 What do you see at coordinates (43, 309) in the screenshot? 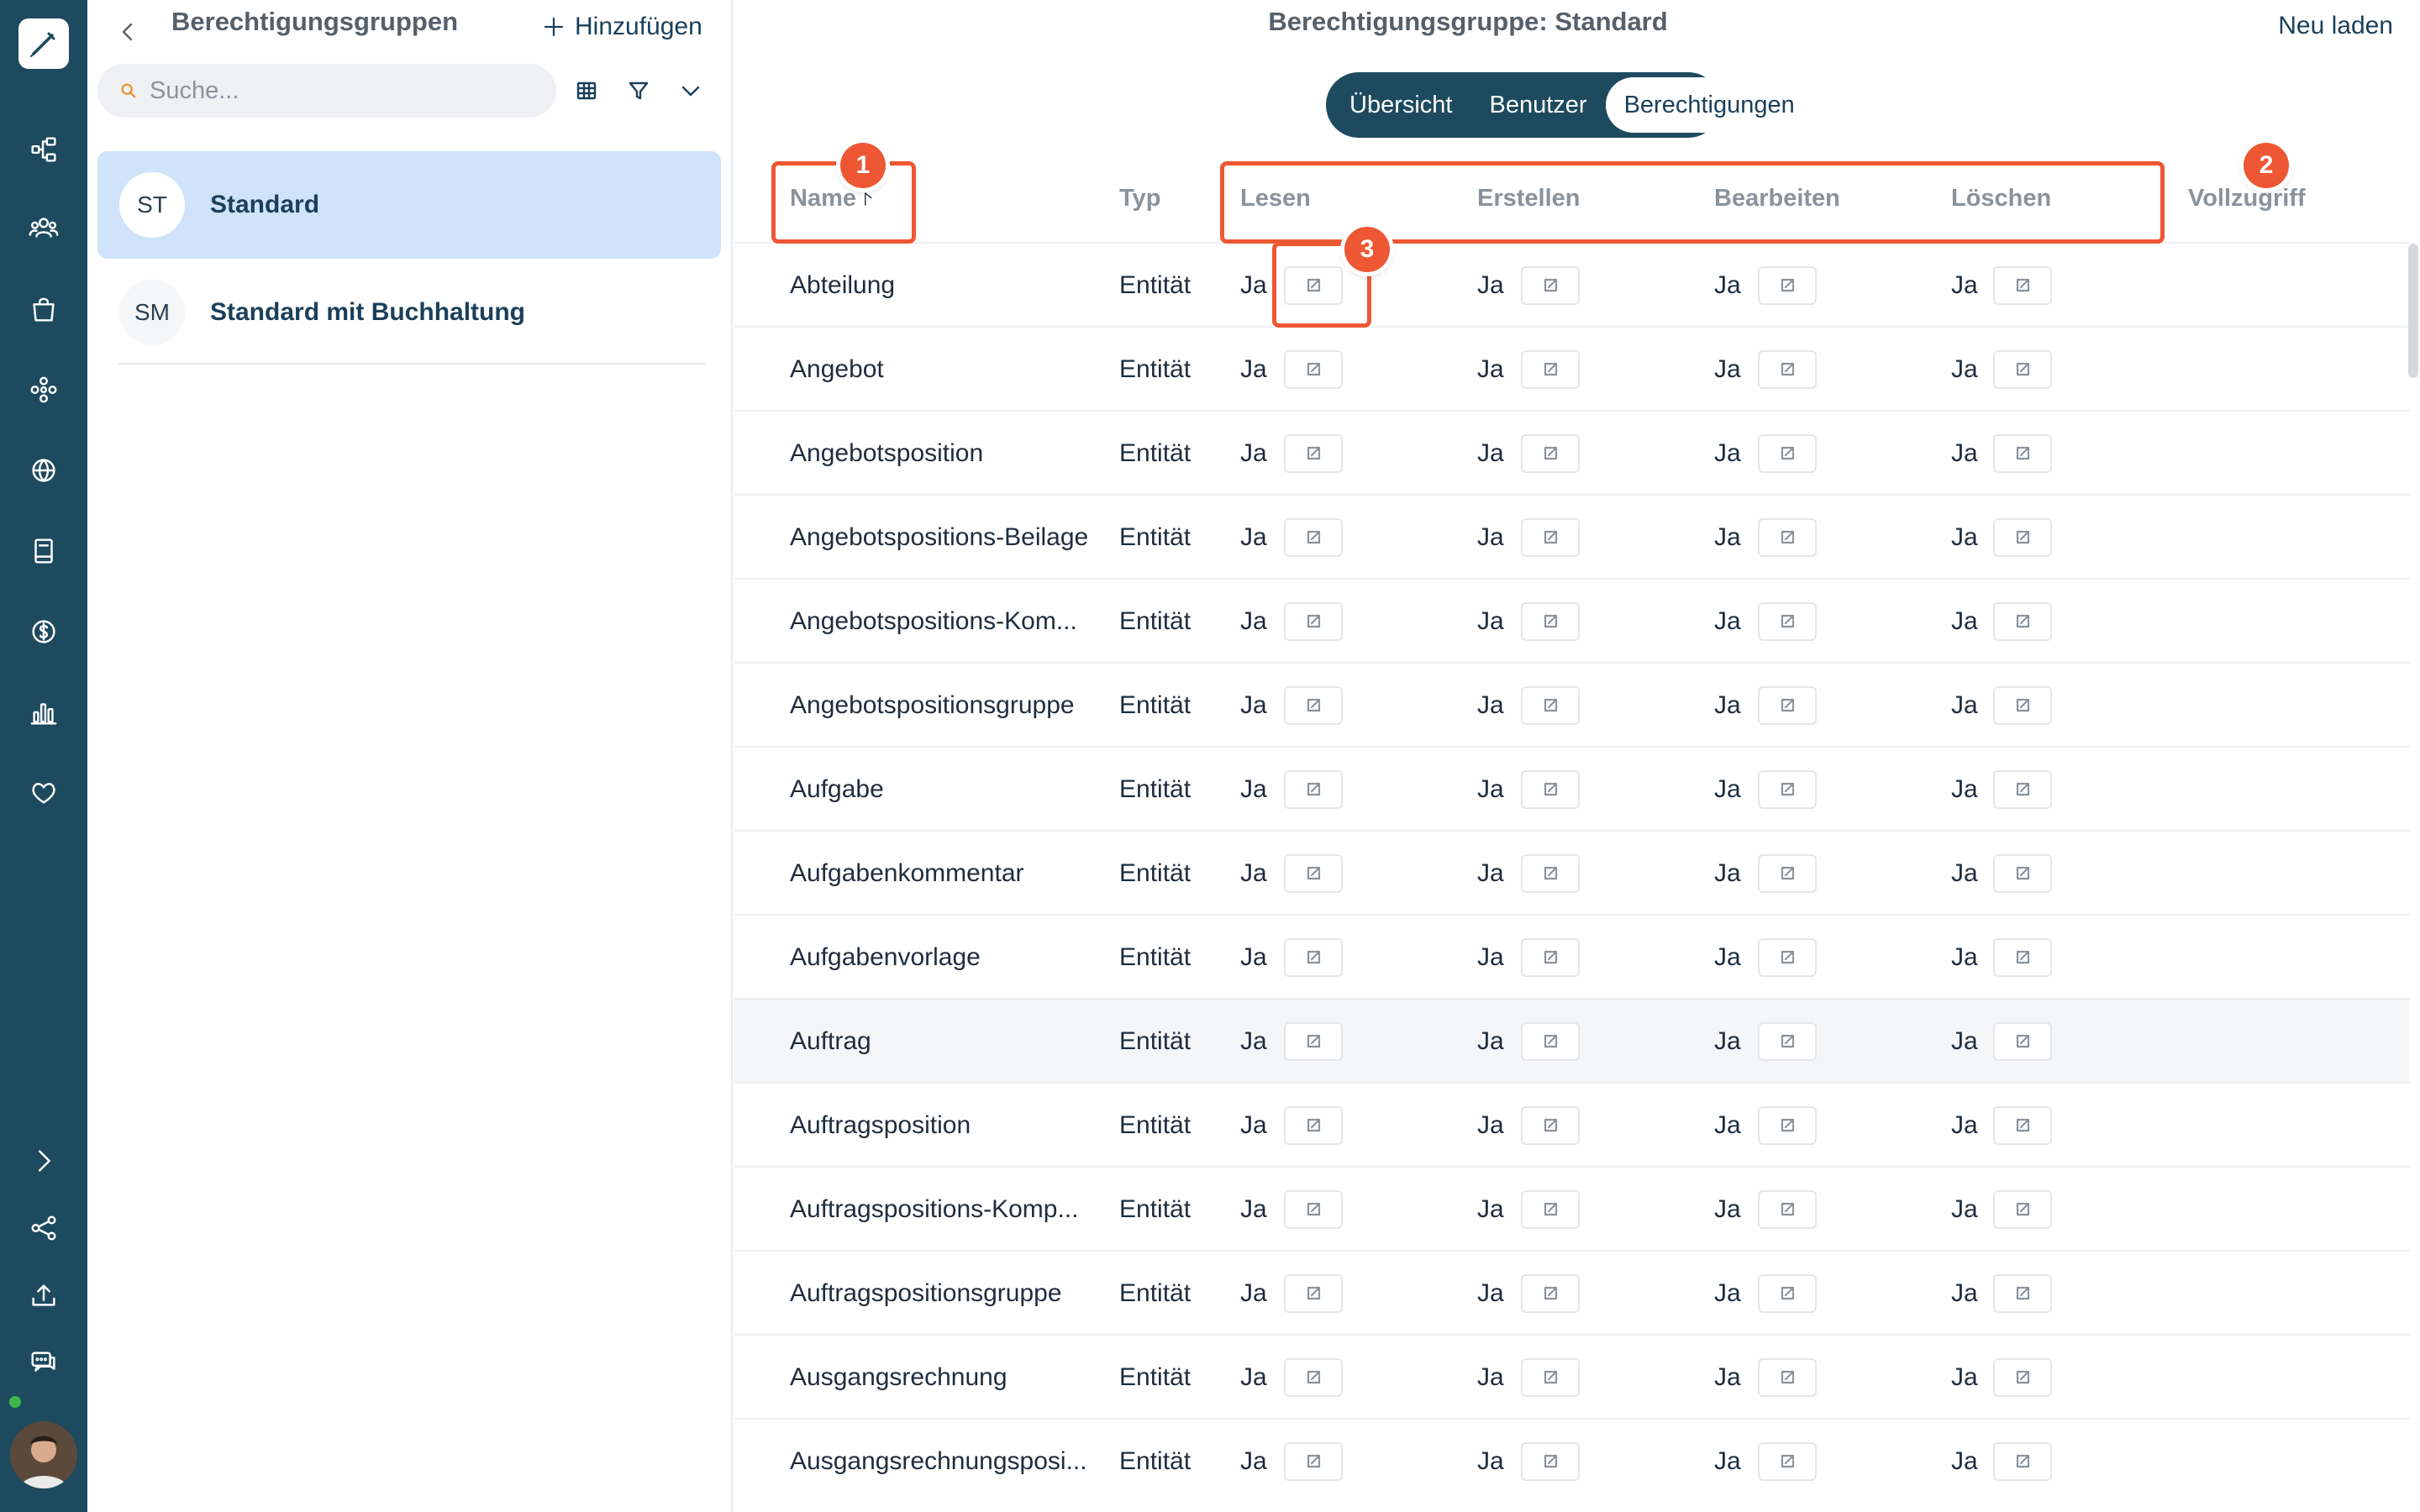
I see `shopping-bag-icon` at bounding box center [43, 309].